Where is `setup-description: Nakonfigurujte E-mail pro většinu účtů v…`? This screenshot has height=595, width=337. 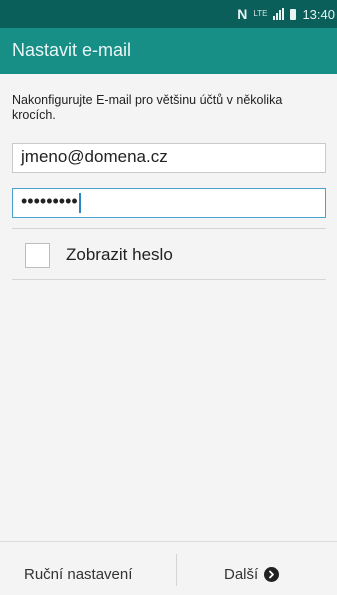
setup-description: Nakonfigurujte E-mail pro většinu účtů v… is located at coordinates (147, 107).